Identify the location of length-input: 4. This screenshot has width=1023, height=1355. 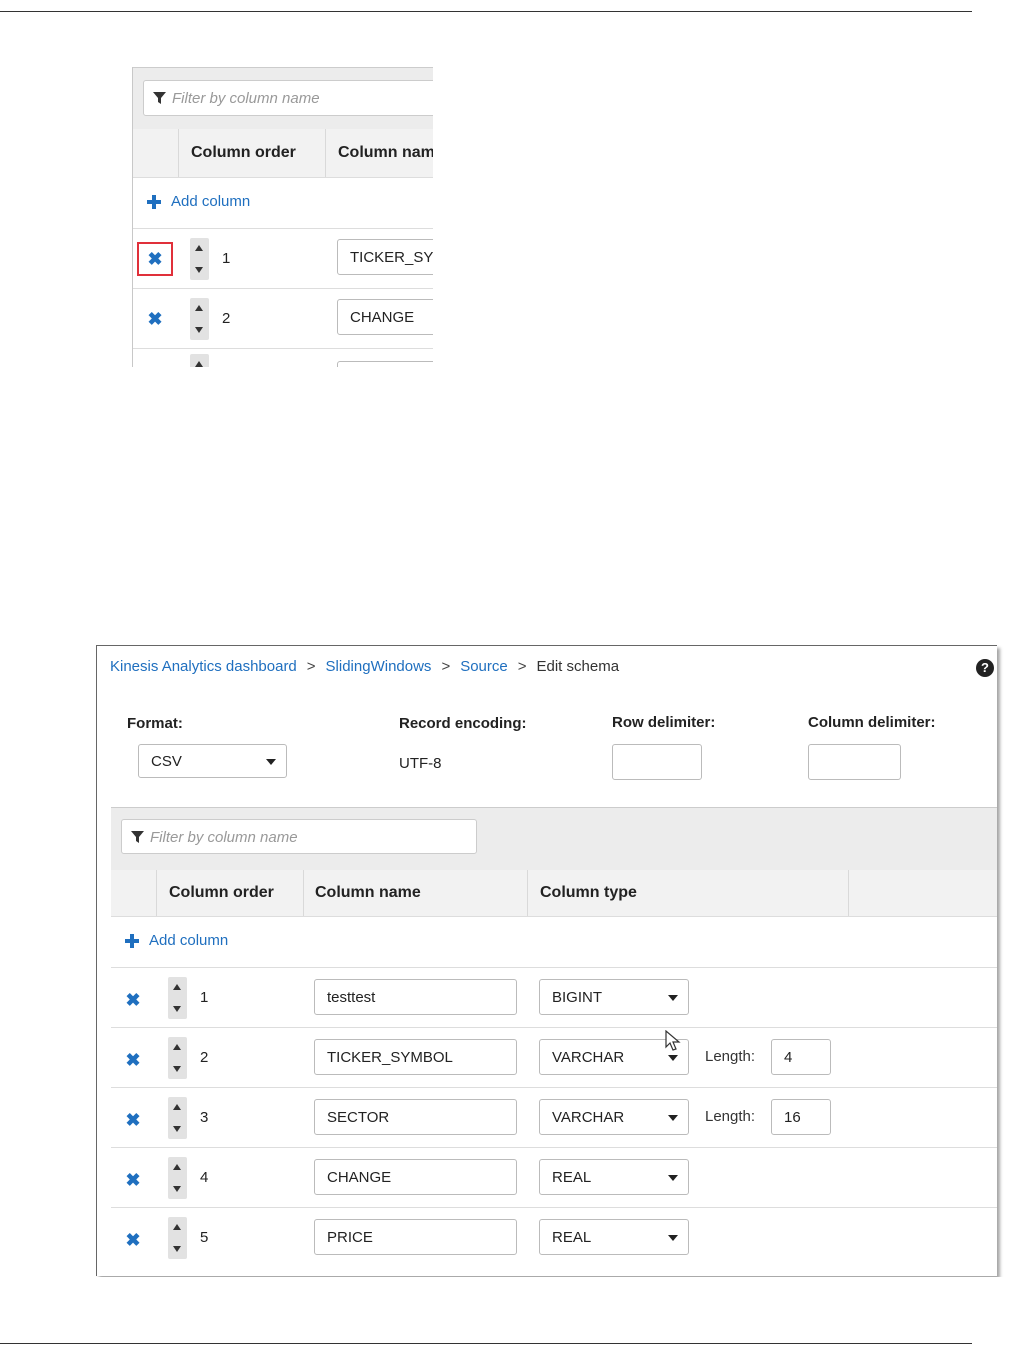
(801, 1057).